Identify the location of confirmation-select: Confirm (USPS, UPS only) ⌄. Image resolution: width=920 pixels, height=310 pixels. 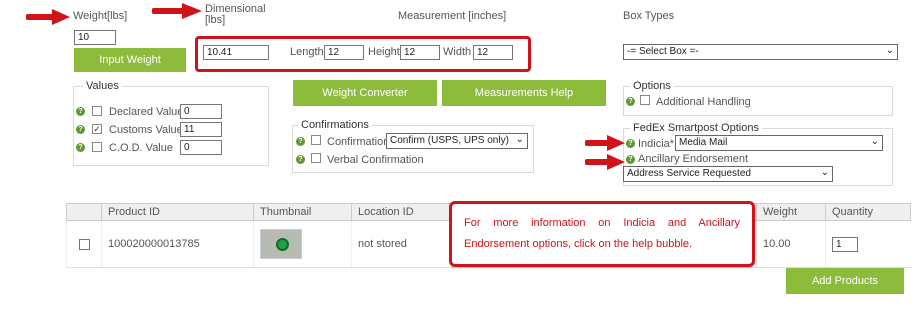
(457, 141).